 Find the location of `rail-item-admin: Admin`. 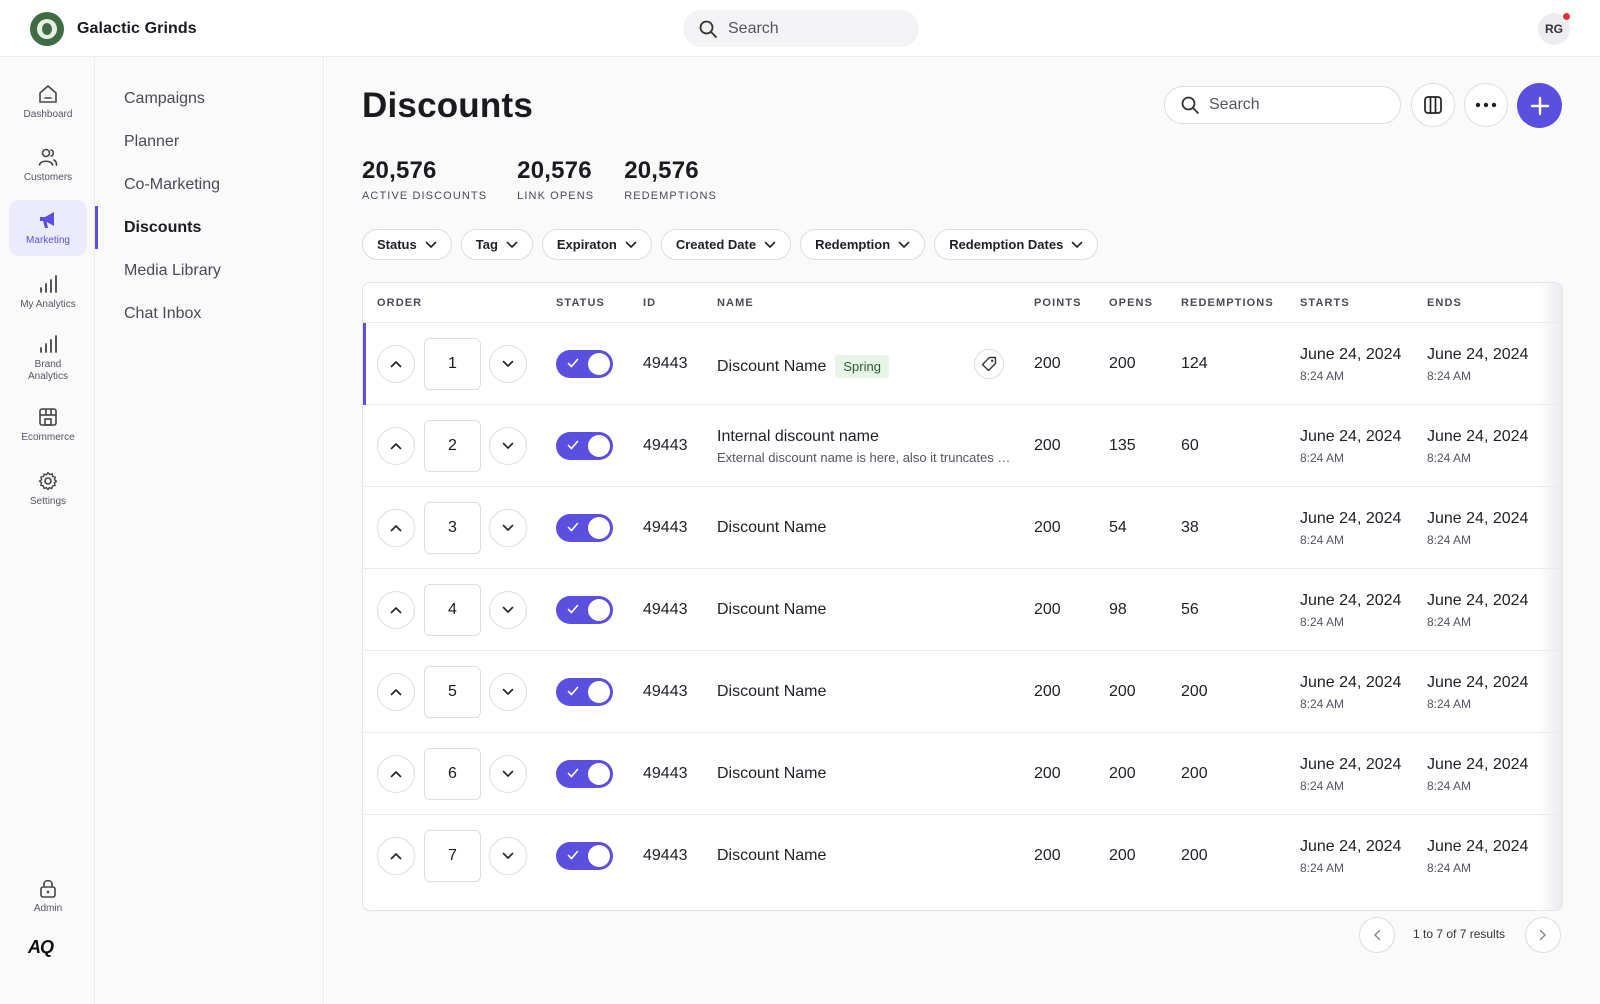

rail-item-admin: Admin is located at coordinates (48, 896).